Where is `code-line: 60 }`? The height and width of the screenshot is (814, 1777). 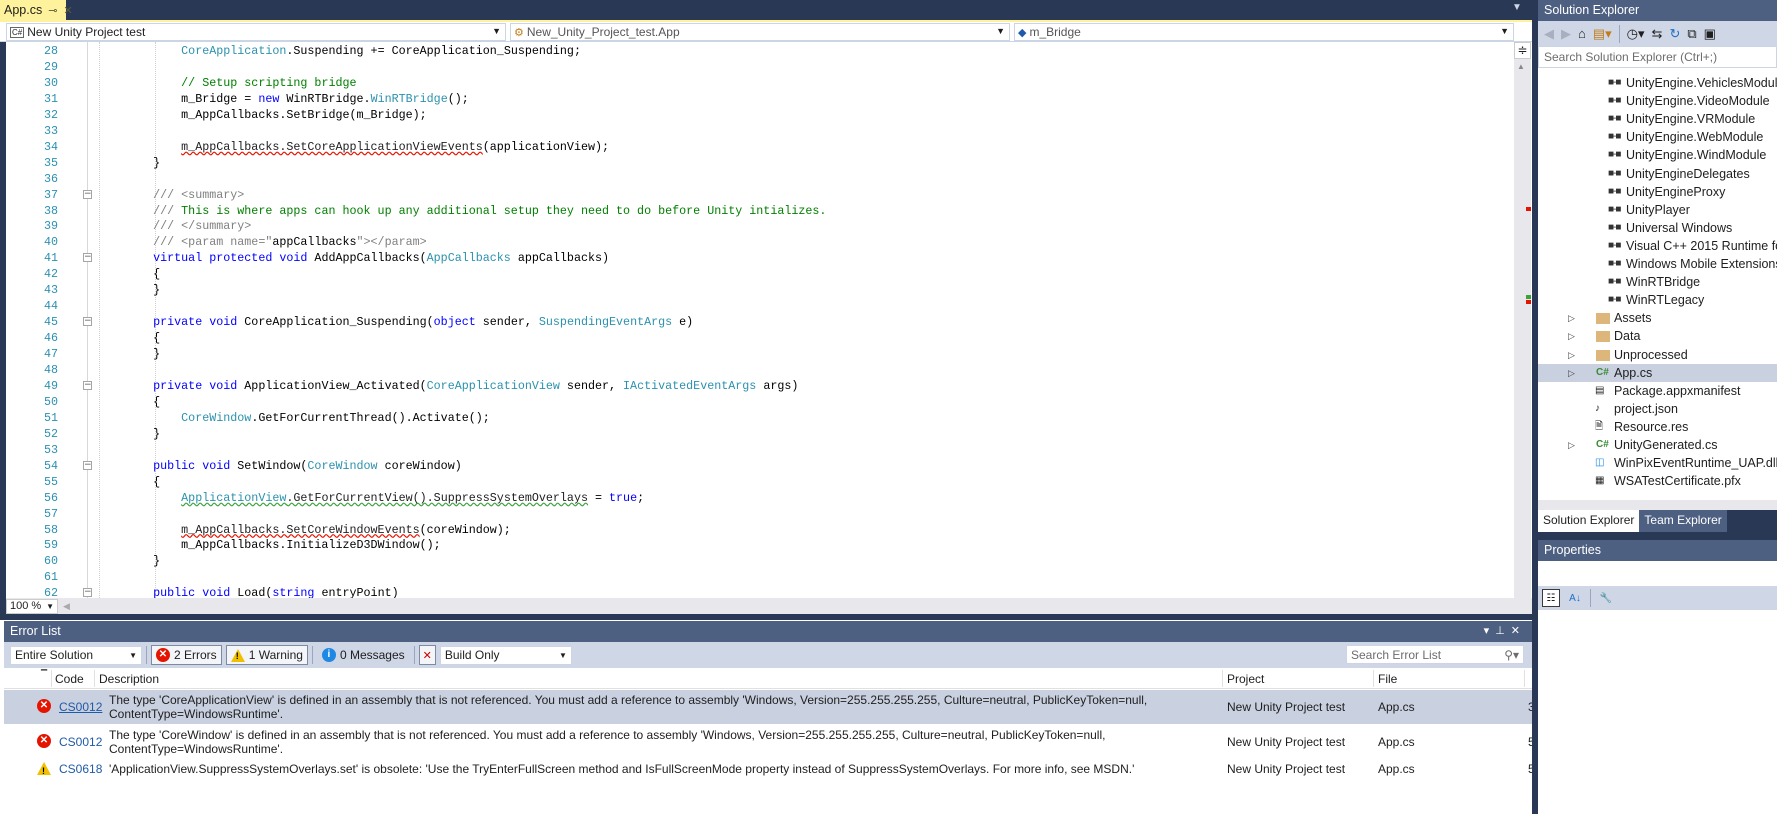
code-line: 60 } is located at coordinates (756, 561).